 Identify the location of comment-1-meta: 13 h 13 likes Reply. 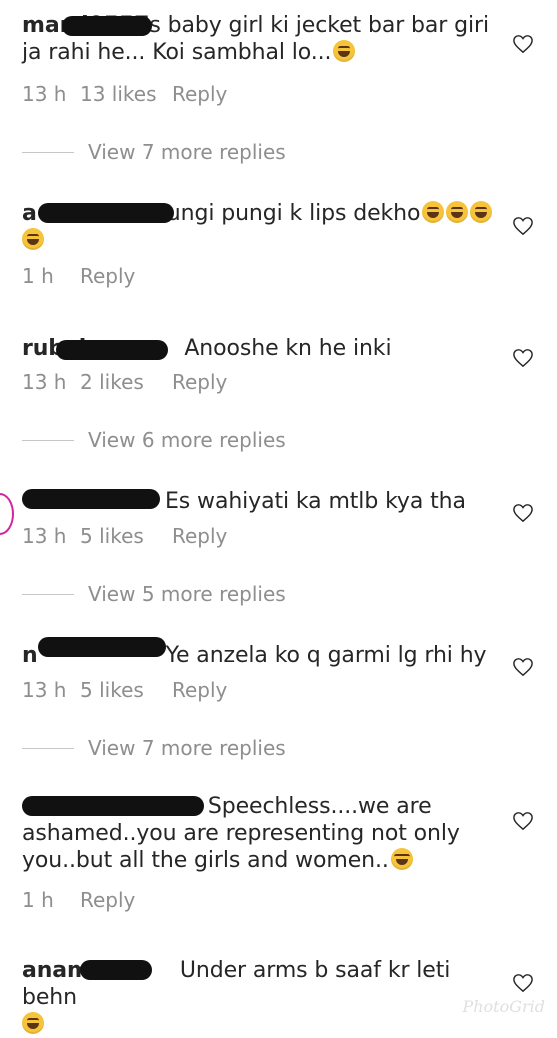
(124, 94).